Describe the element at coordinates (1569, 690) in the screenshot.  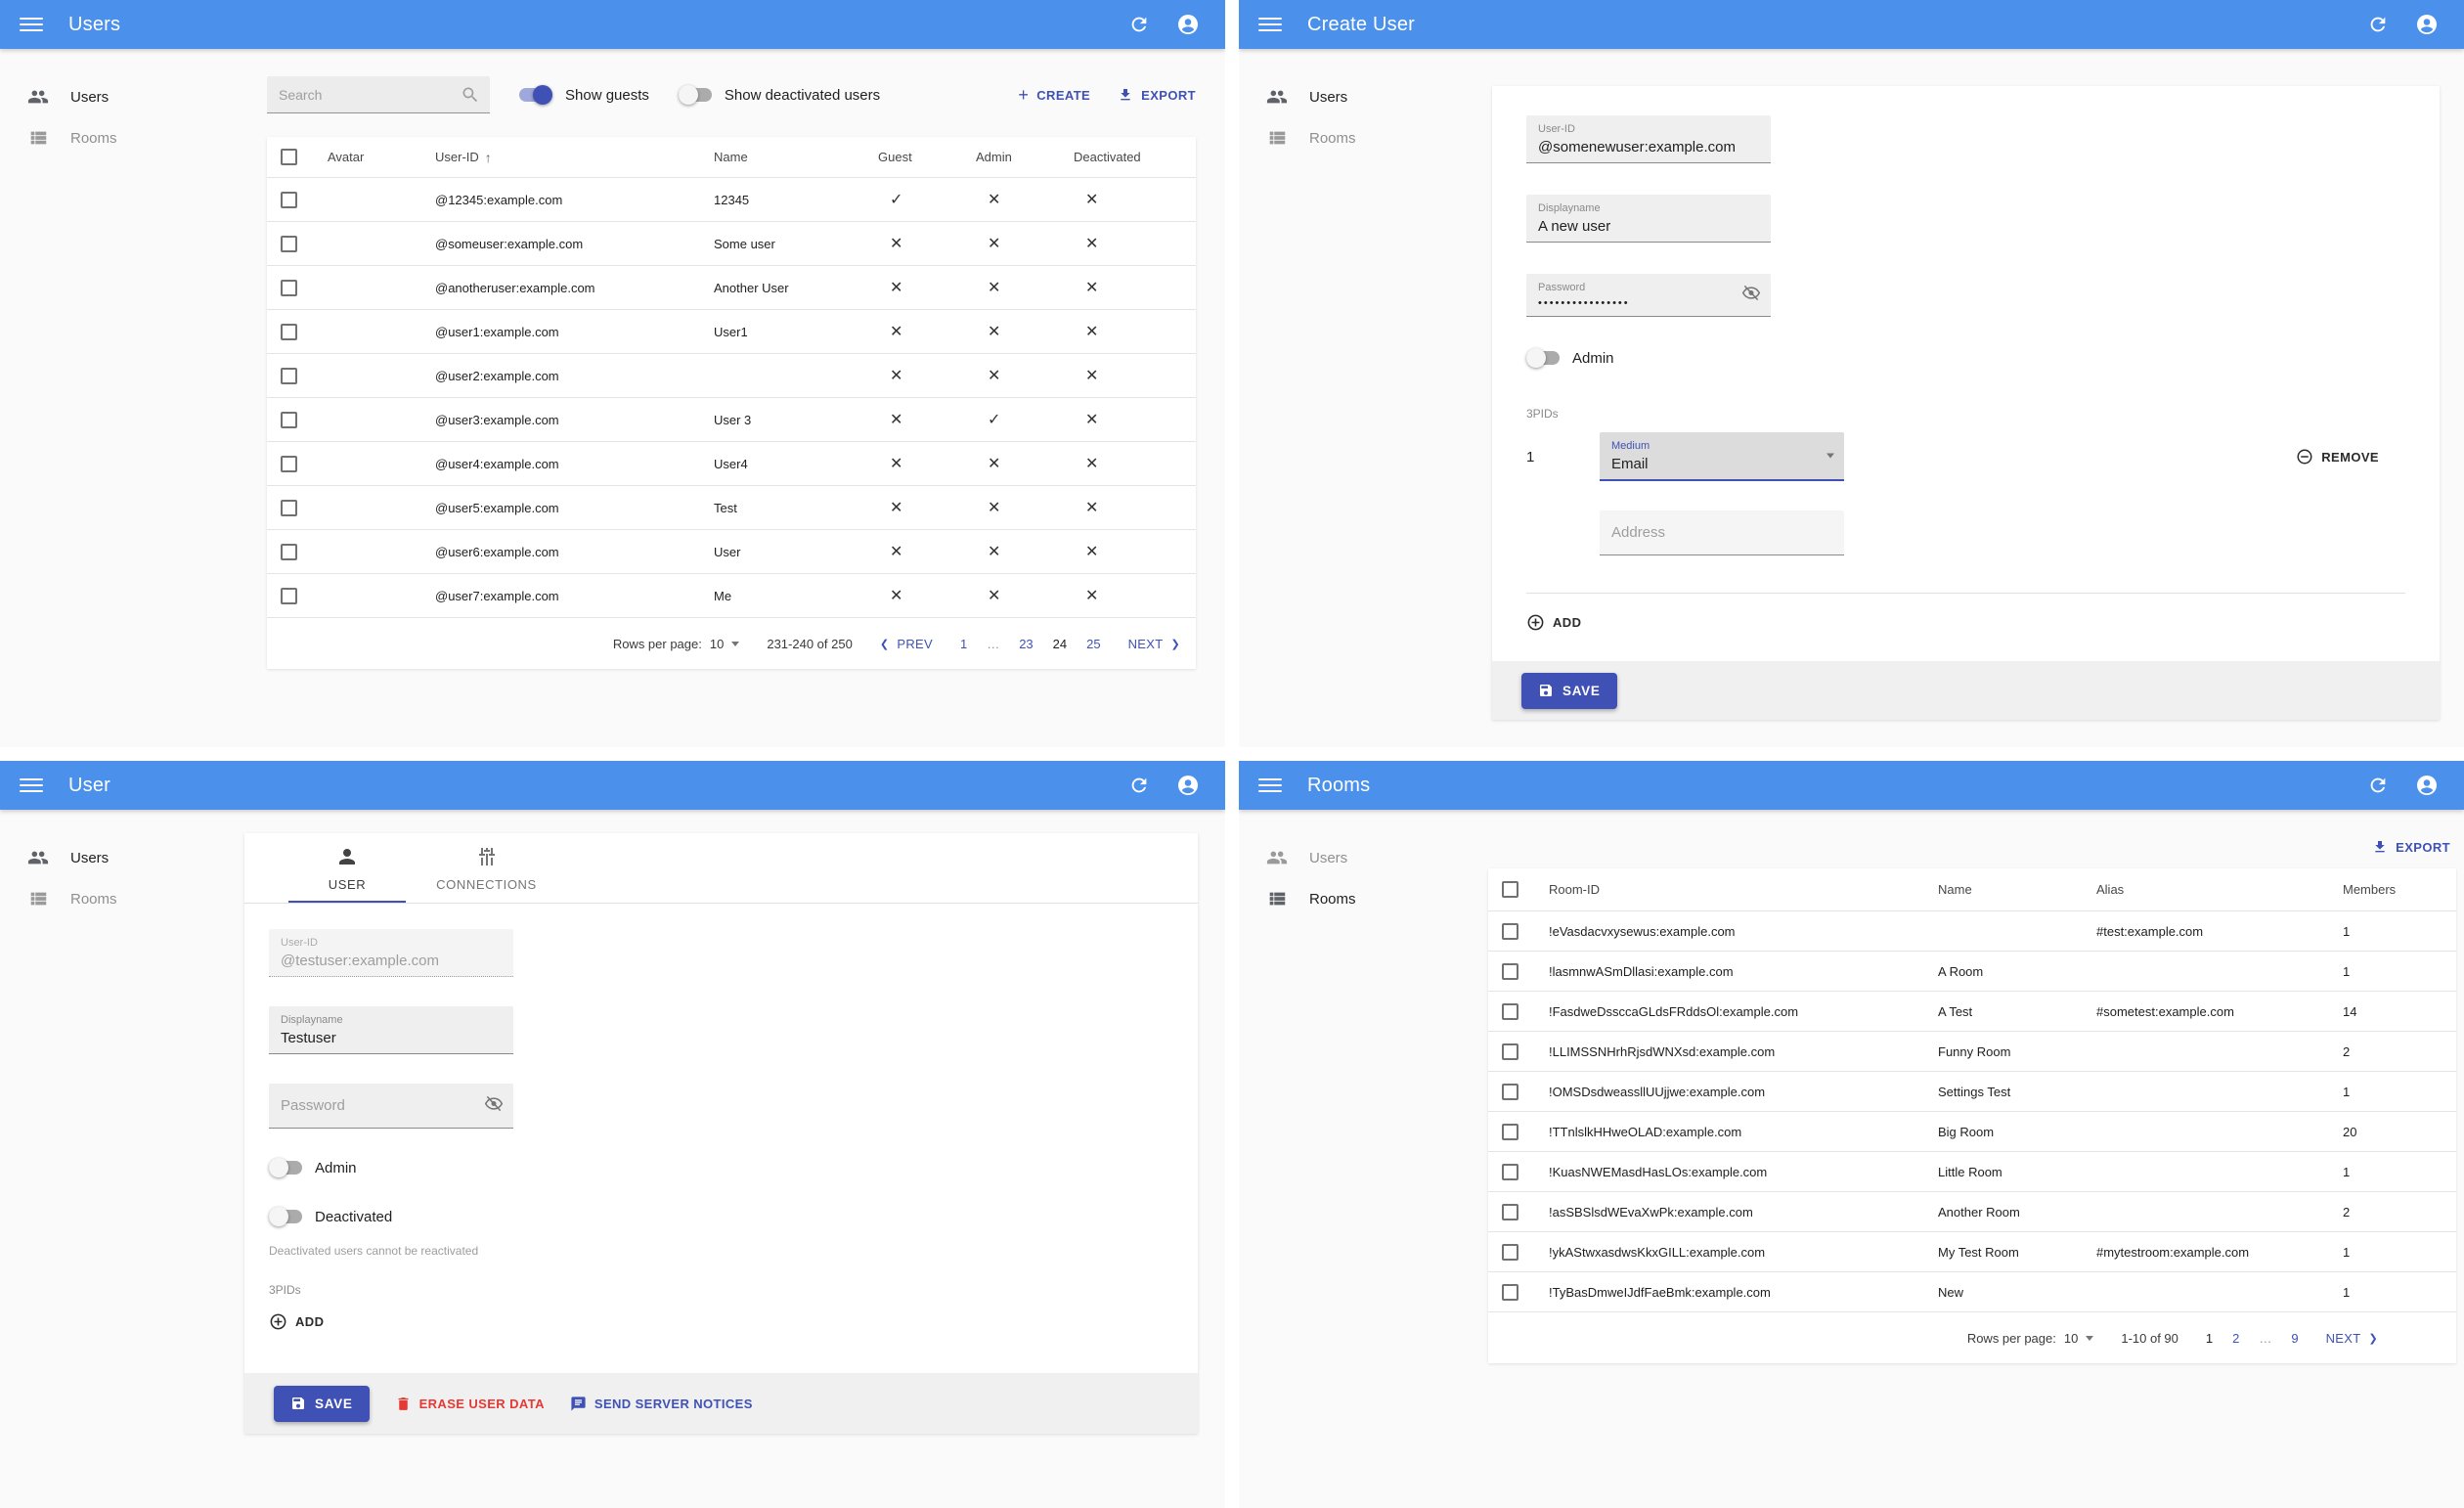
I see `save-button: SAVE` at that location.